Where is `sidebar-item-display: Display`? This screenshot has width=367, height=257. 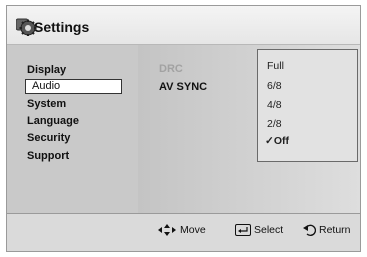 sidebar-item-display: Display is located at coordinates (46, 70).